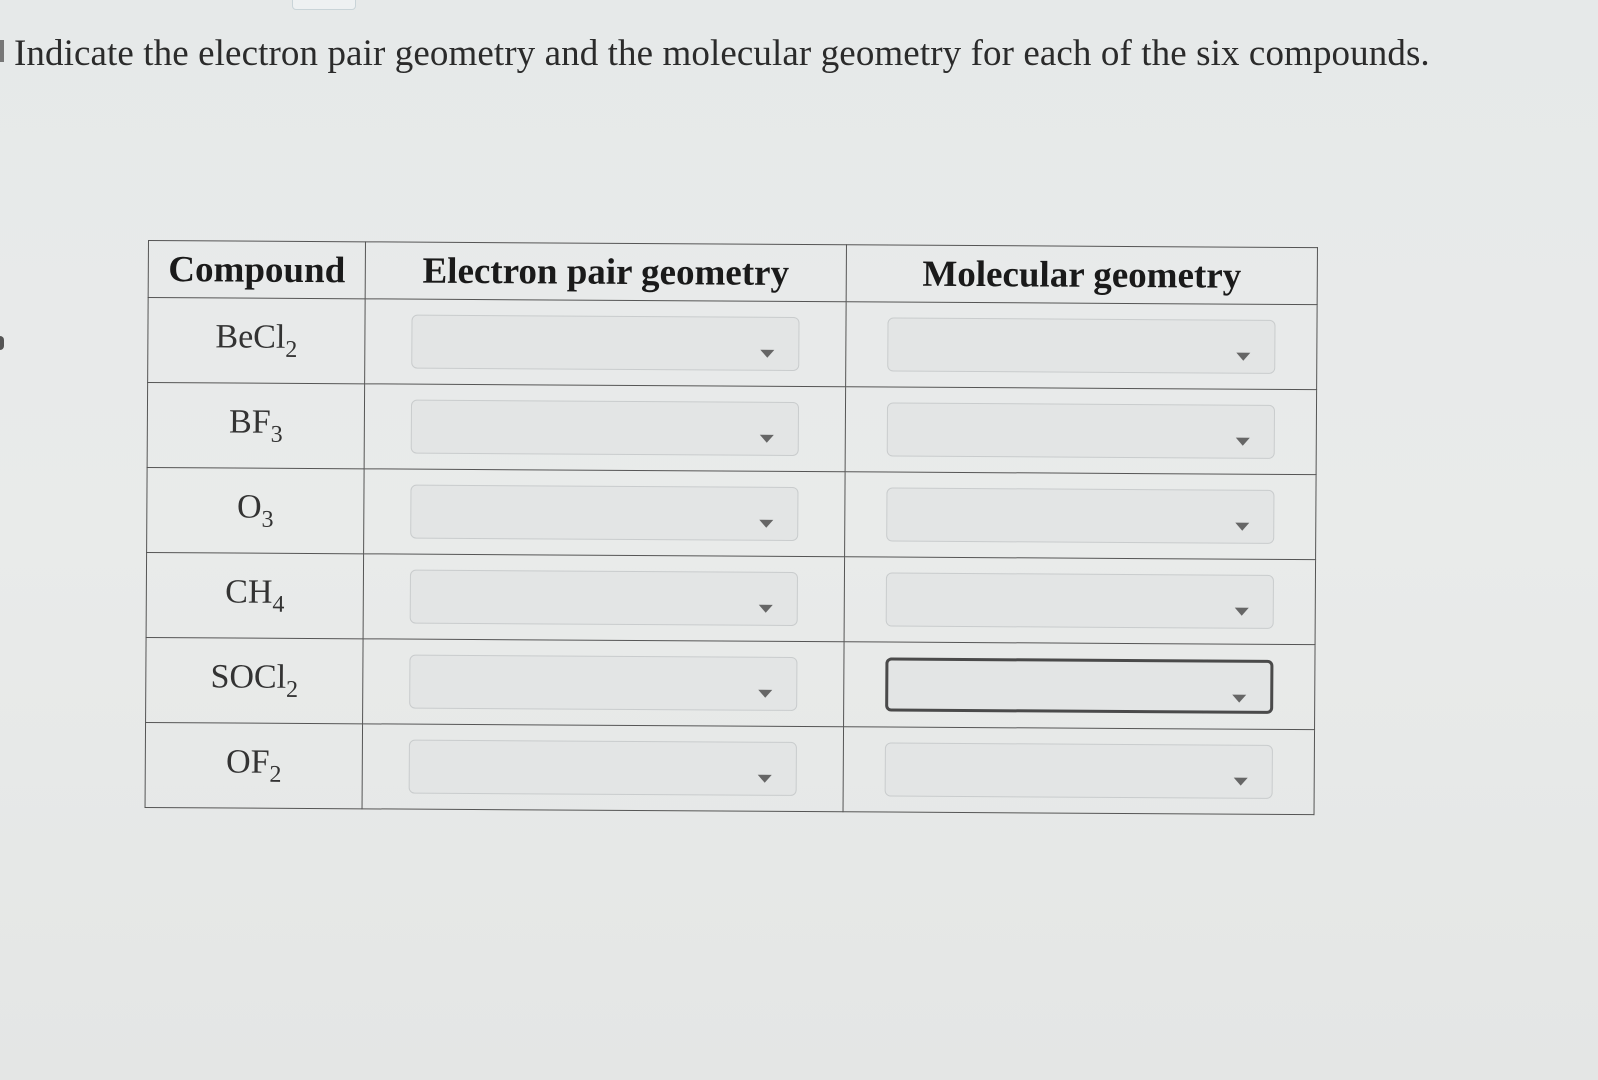 The image size is (1598, 1080). What do you see at coordinates (249, 421) in the screenshot?
I see `compound-formula: BF` at bounding box center [249, 421].